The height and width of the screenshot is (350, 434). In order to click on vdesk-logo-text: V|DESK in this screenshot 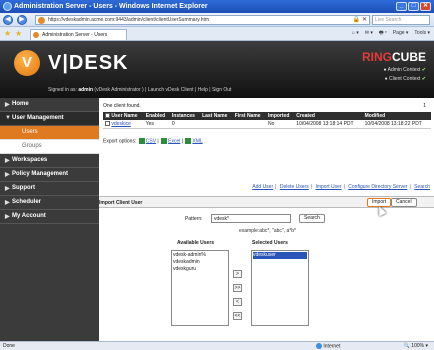, I will do `click(88, 63)`.